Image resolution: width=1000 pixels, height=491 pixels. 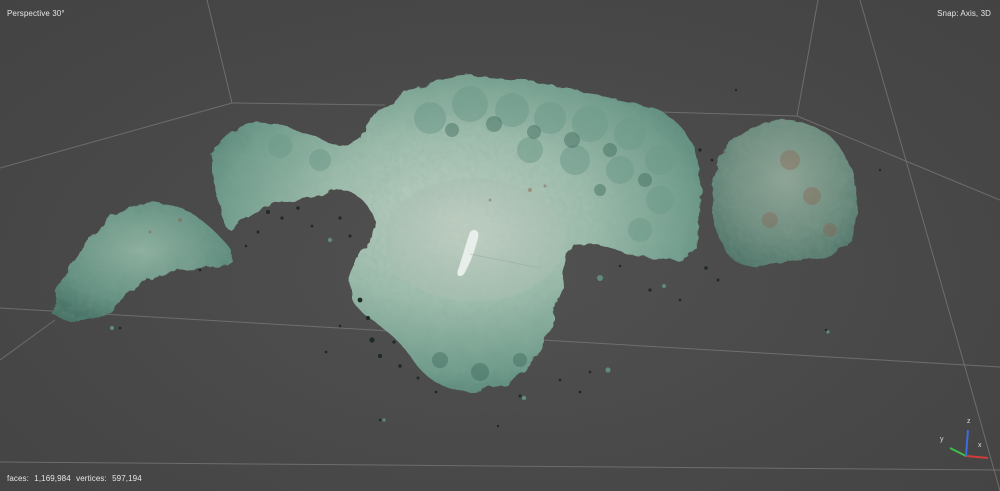 What do you see at coordinates (18, 478) in the screenshot?
I see `faces-label: faces:` at bounding box center [18, 478].